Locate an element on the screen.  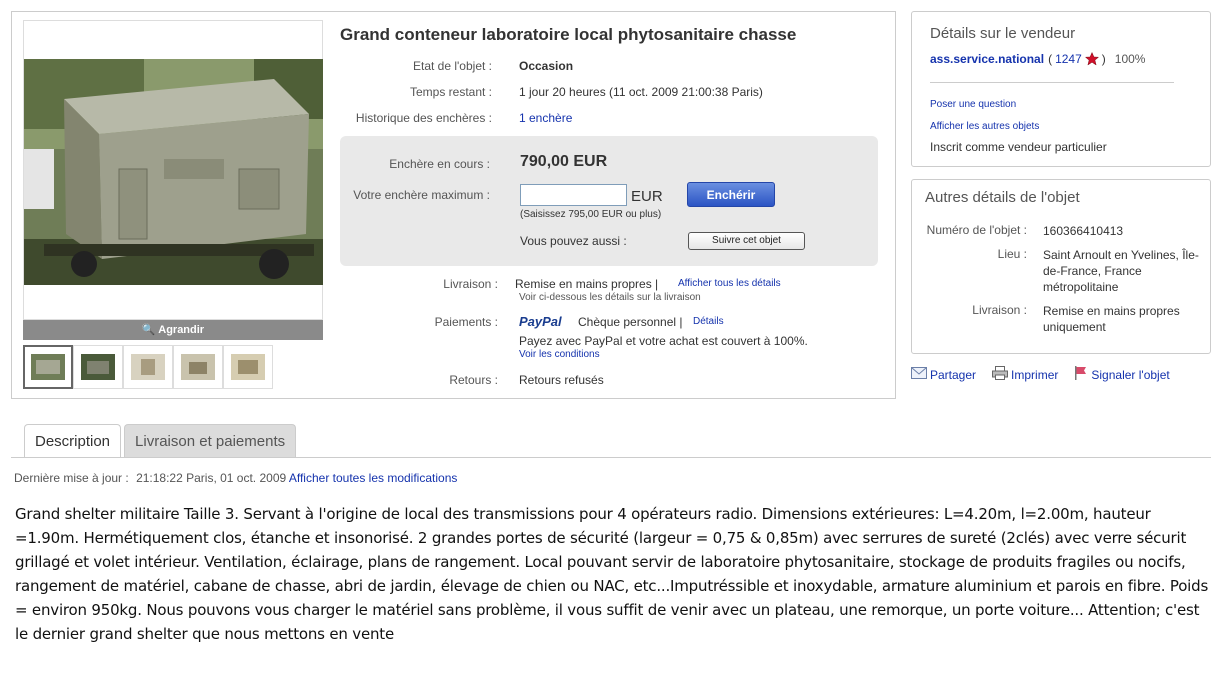
also-label: Vous pouvez aussi : is located at coordinates (573, 241).